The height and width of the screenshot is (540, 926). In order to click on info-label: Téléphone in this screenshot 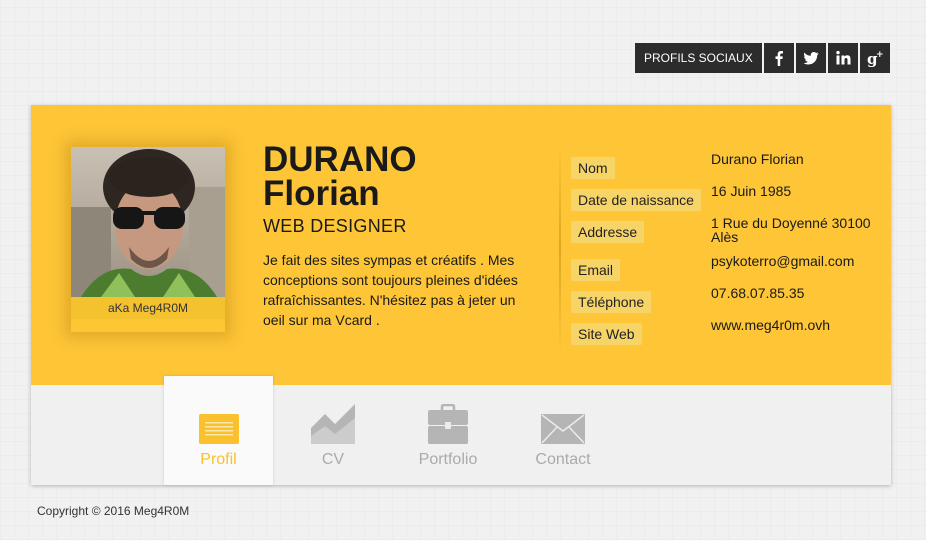, I will do `click(611, 302)`.